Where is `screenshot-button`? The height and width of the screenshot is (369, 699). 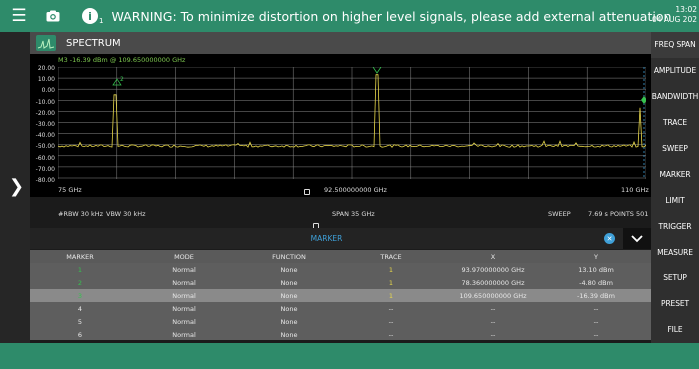 screenshot-button is located at coordinates (53, 16).